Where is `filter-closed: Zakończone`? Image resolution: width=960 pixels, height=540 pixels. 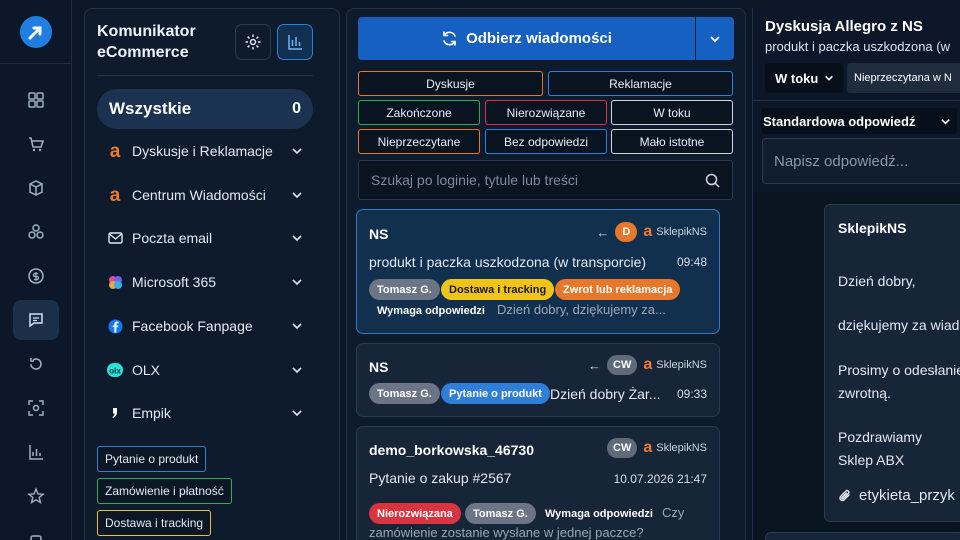 filter-closed: Zakończone is located at coordinates (419, 112).